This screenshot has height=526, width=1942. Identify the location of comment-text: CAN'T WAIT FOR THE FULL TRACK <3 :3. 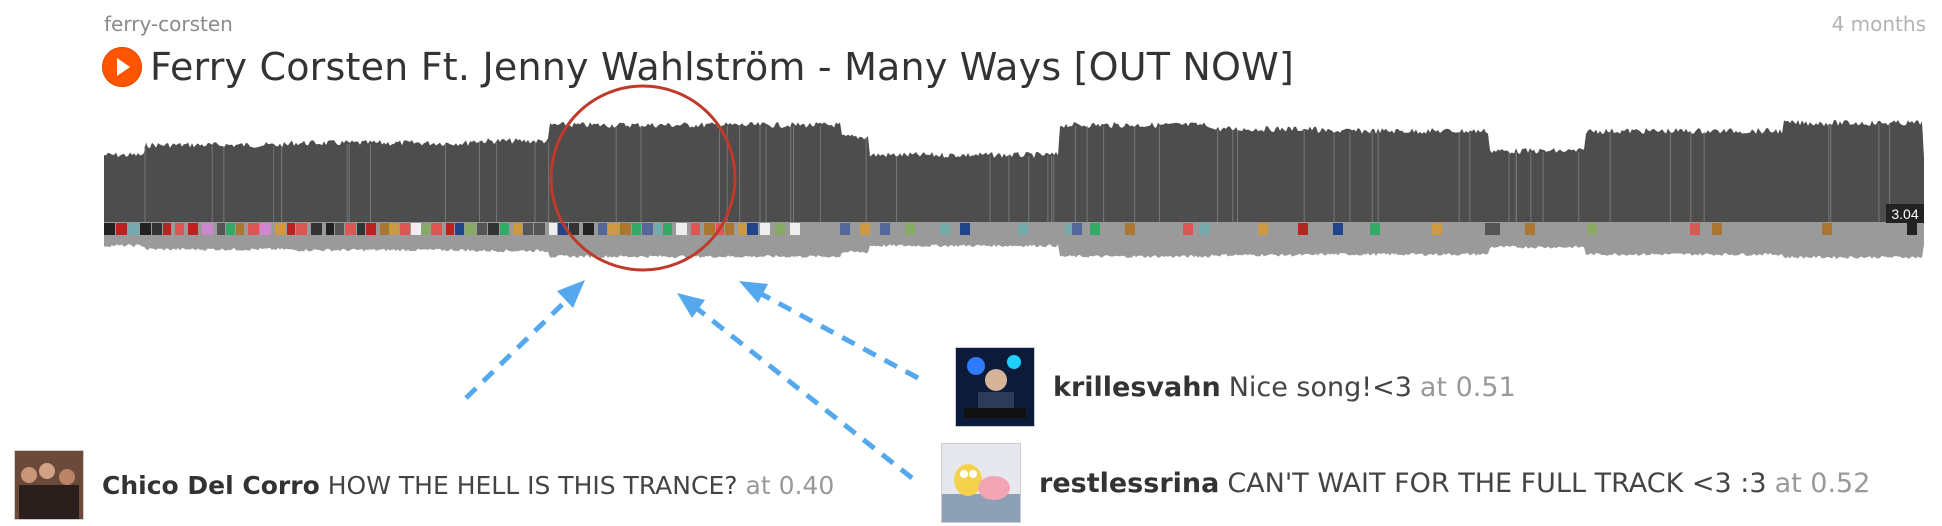
(1497, 483).